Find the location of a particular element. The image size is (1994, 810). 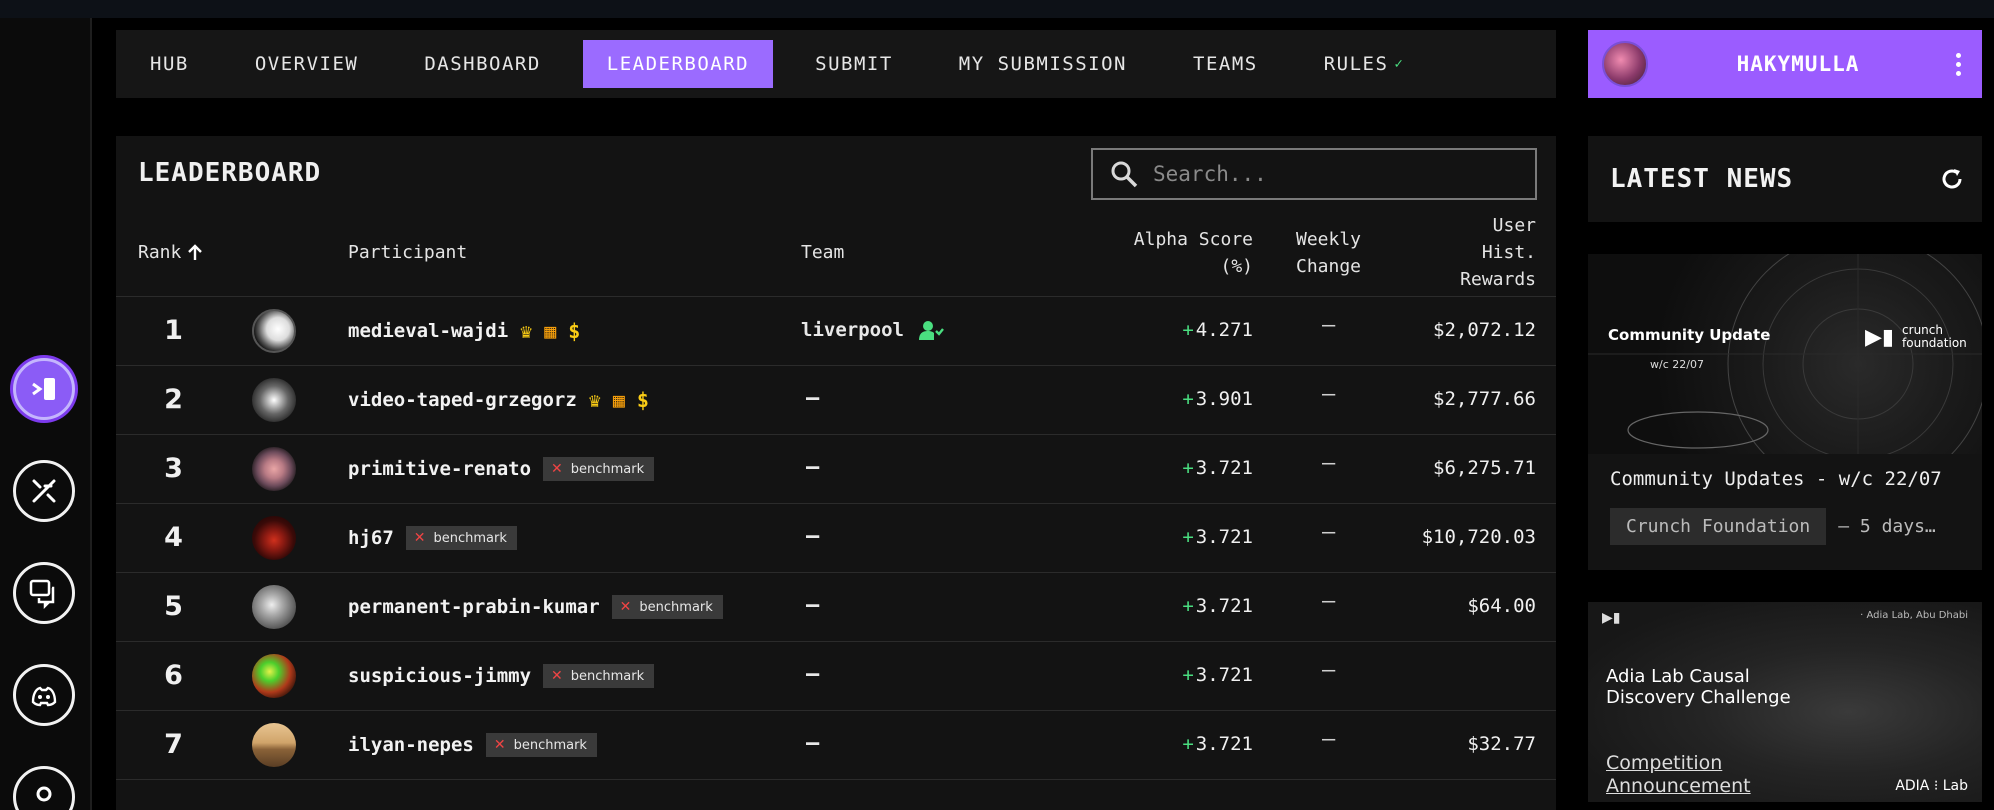

participant-cell: hj67 ✕ benchmark is located at coordinates (432, 538).